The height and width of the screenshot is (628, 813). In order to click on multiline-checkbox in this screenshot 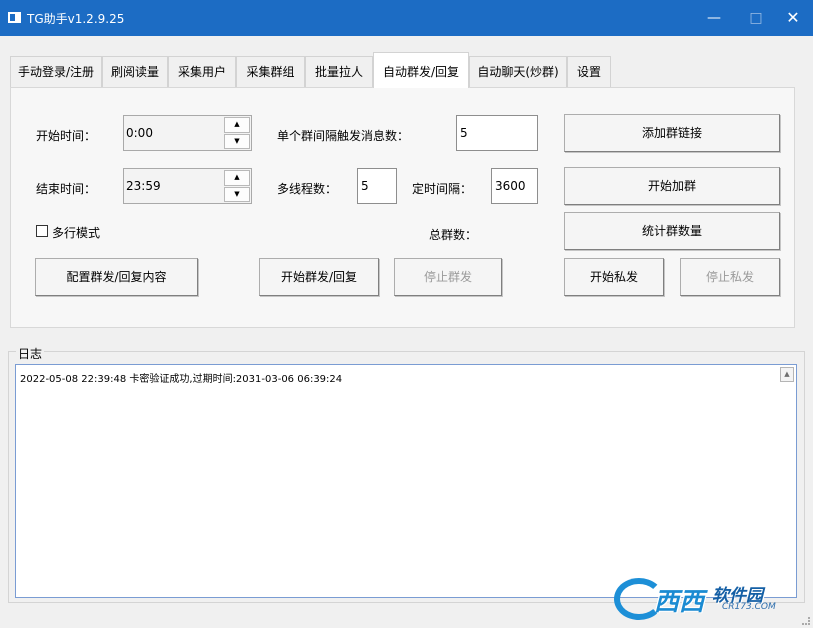, I will do `click(42, 231)`.